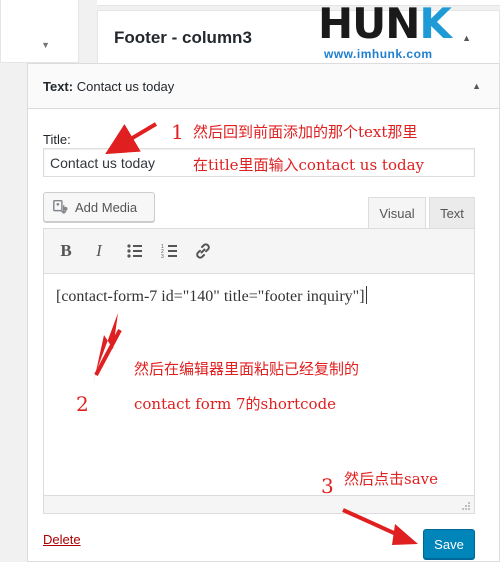 This screenshot has height=562, width=500. I want to click on logo-word-main: HUN, so click(369, 24).